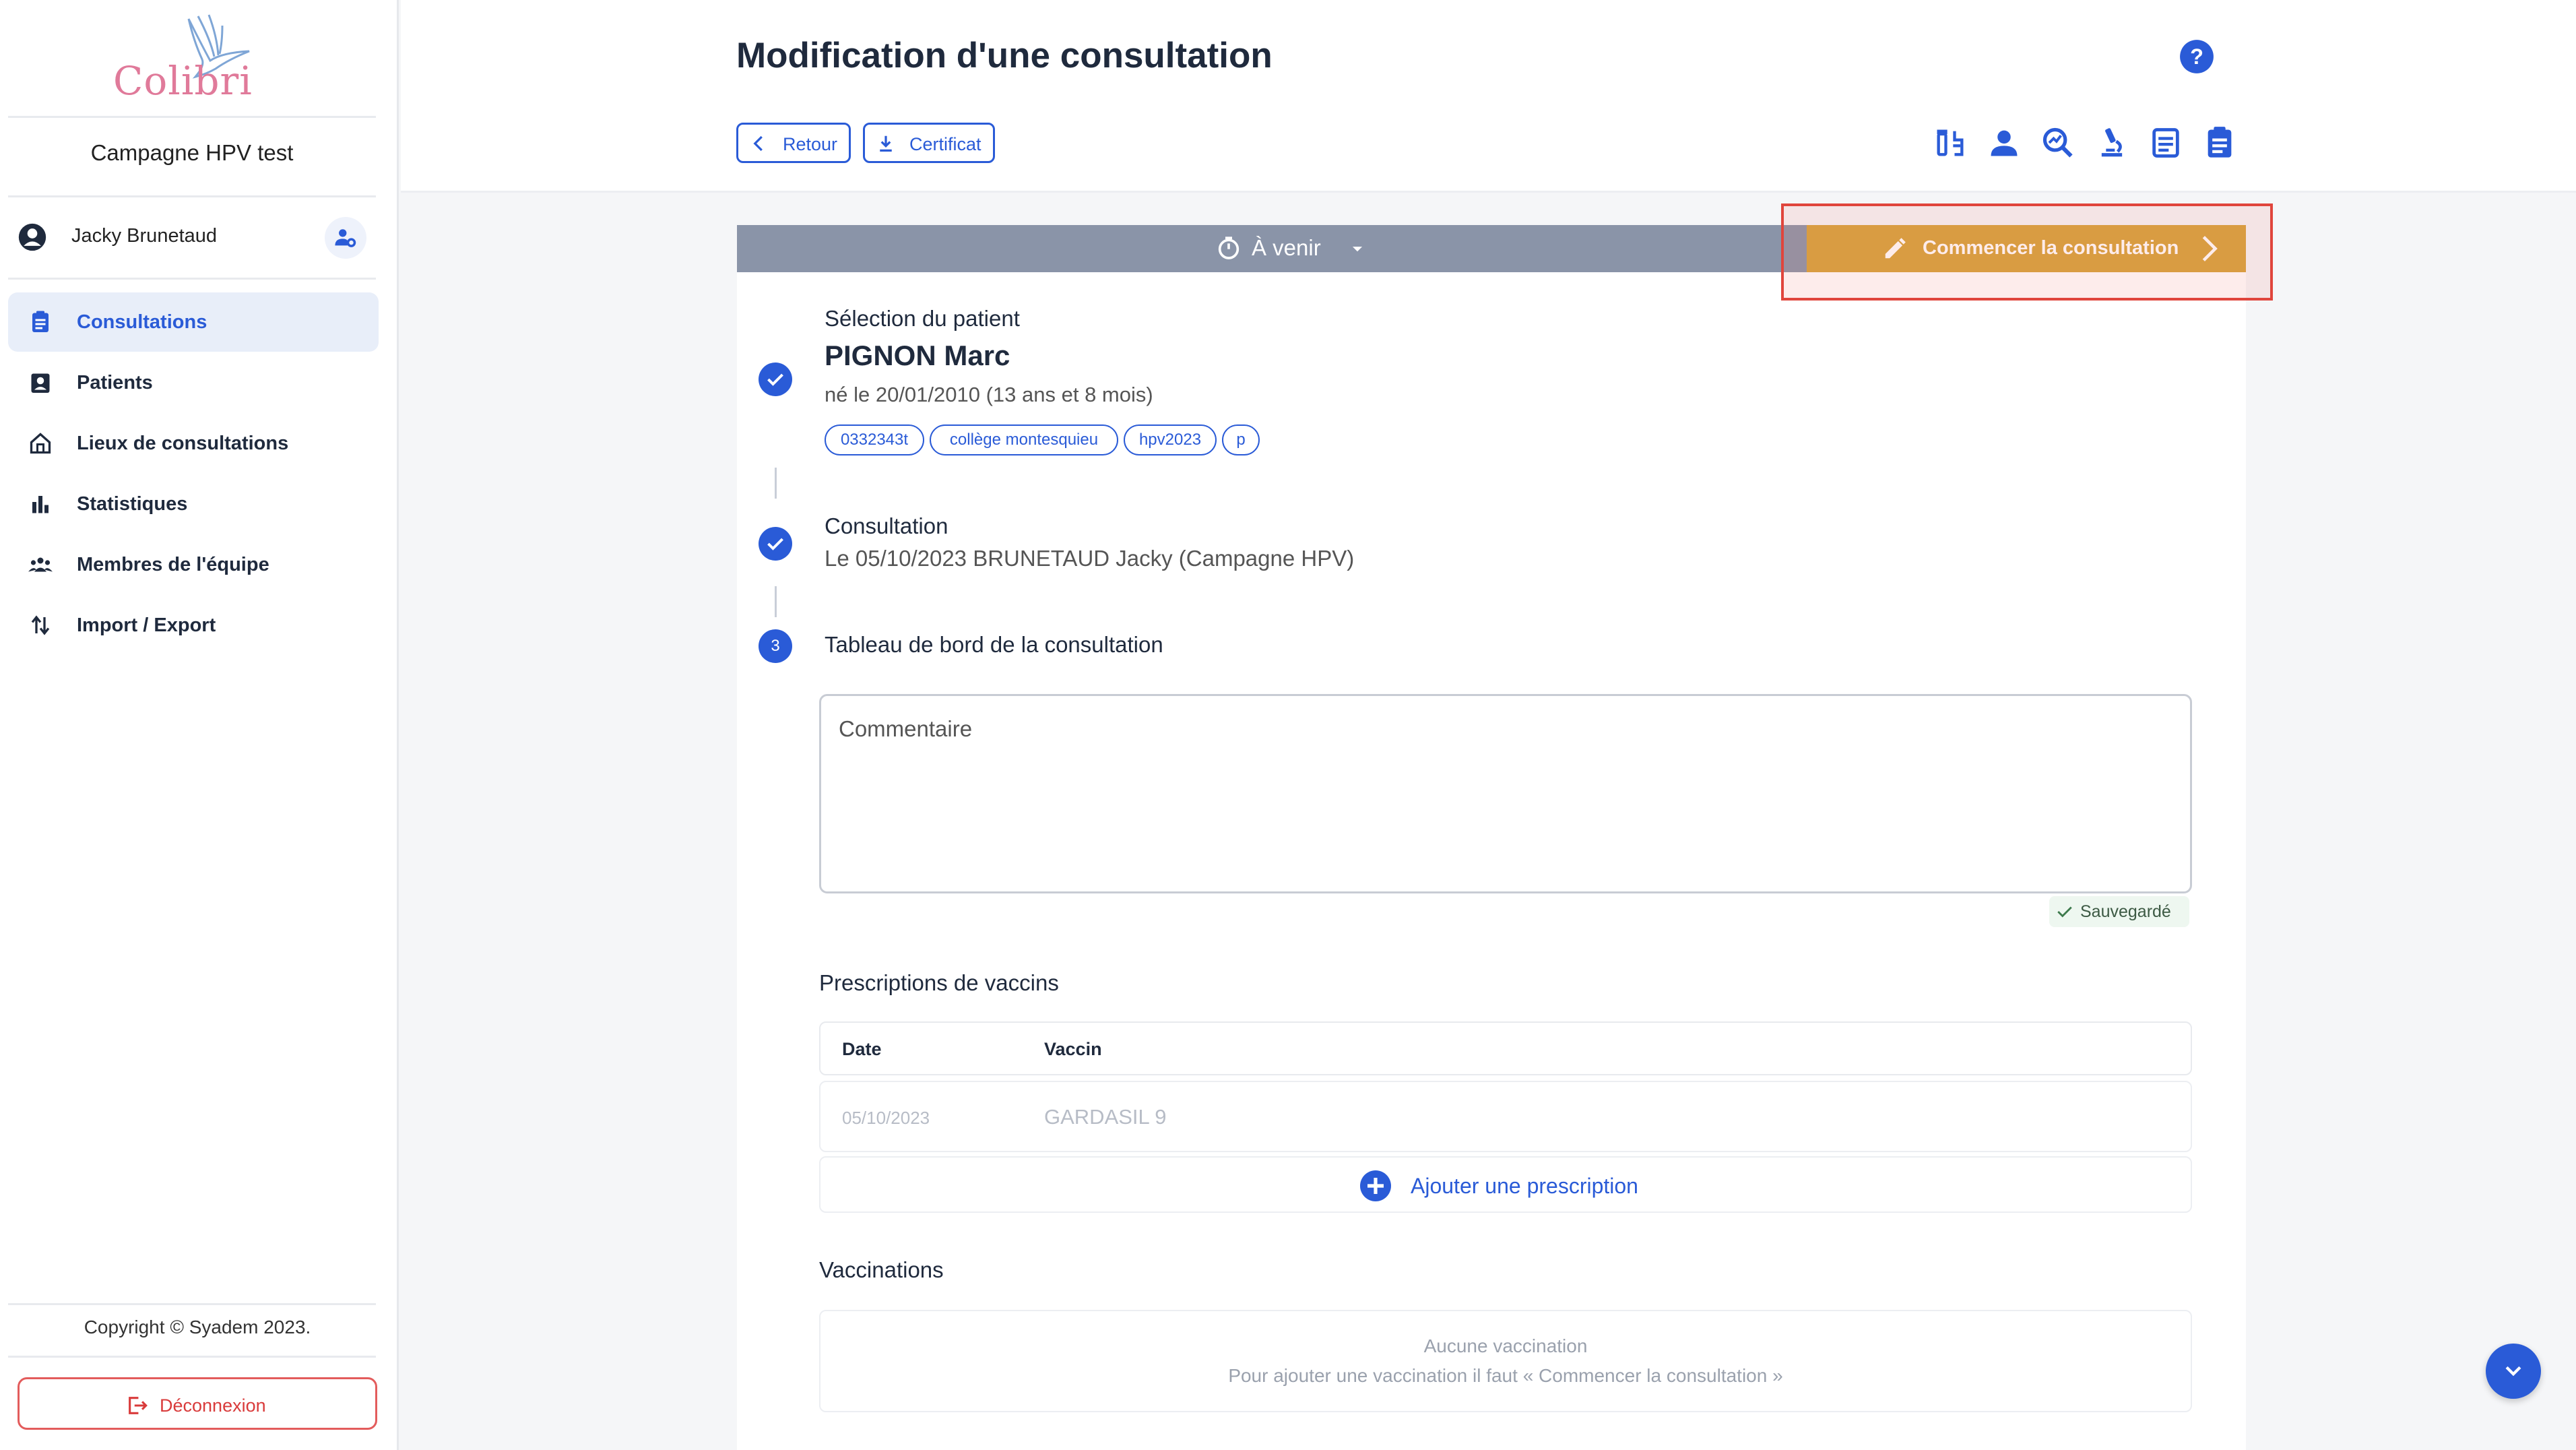  I want to click on scroll-down-button, so click(2514, 1371).